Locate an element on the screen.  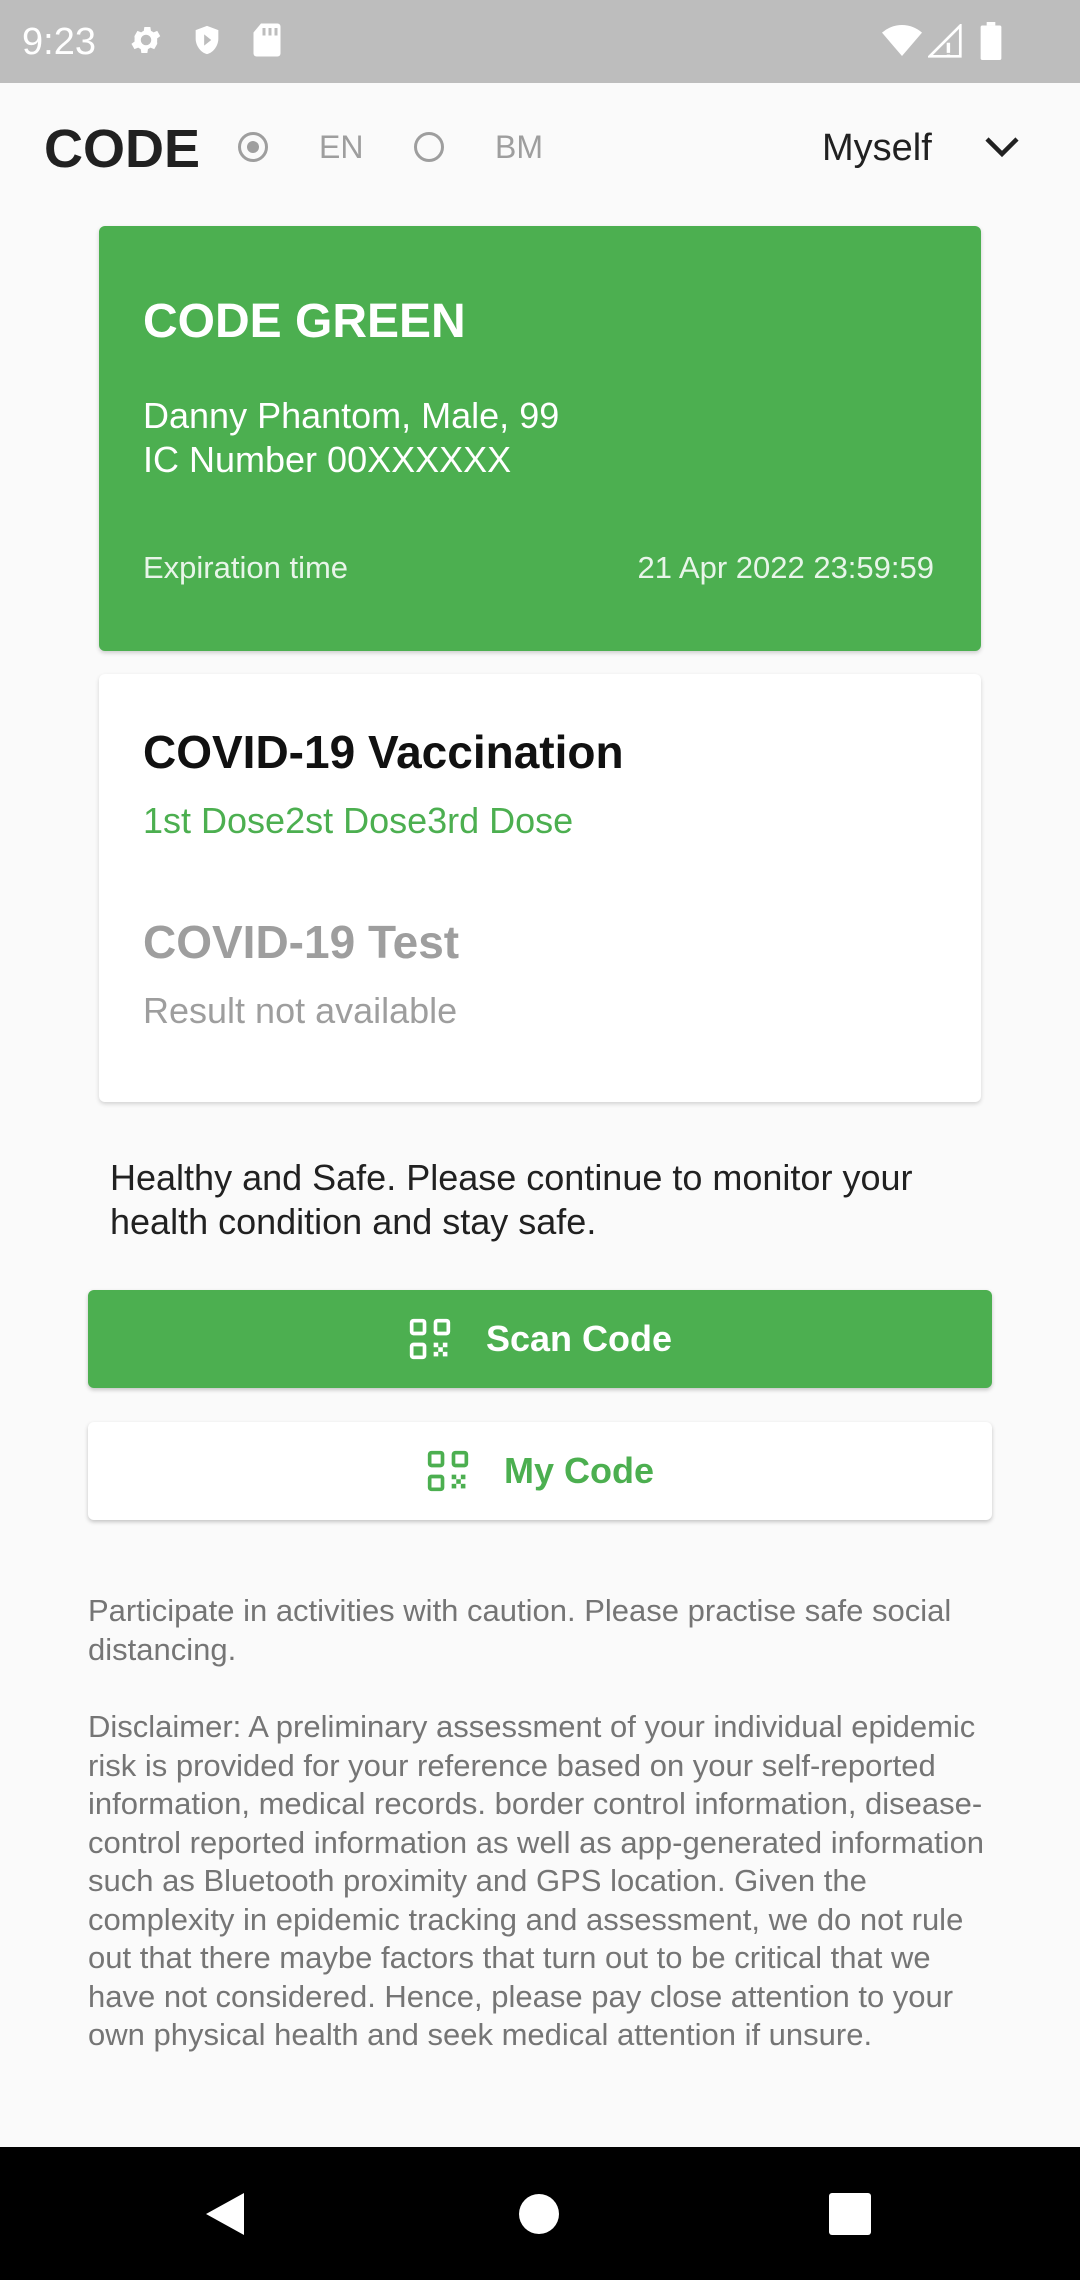
radio-selected-dot is located at coordinates (253, 147).